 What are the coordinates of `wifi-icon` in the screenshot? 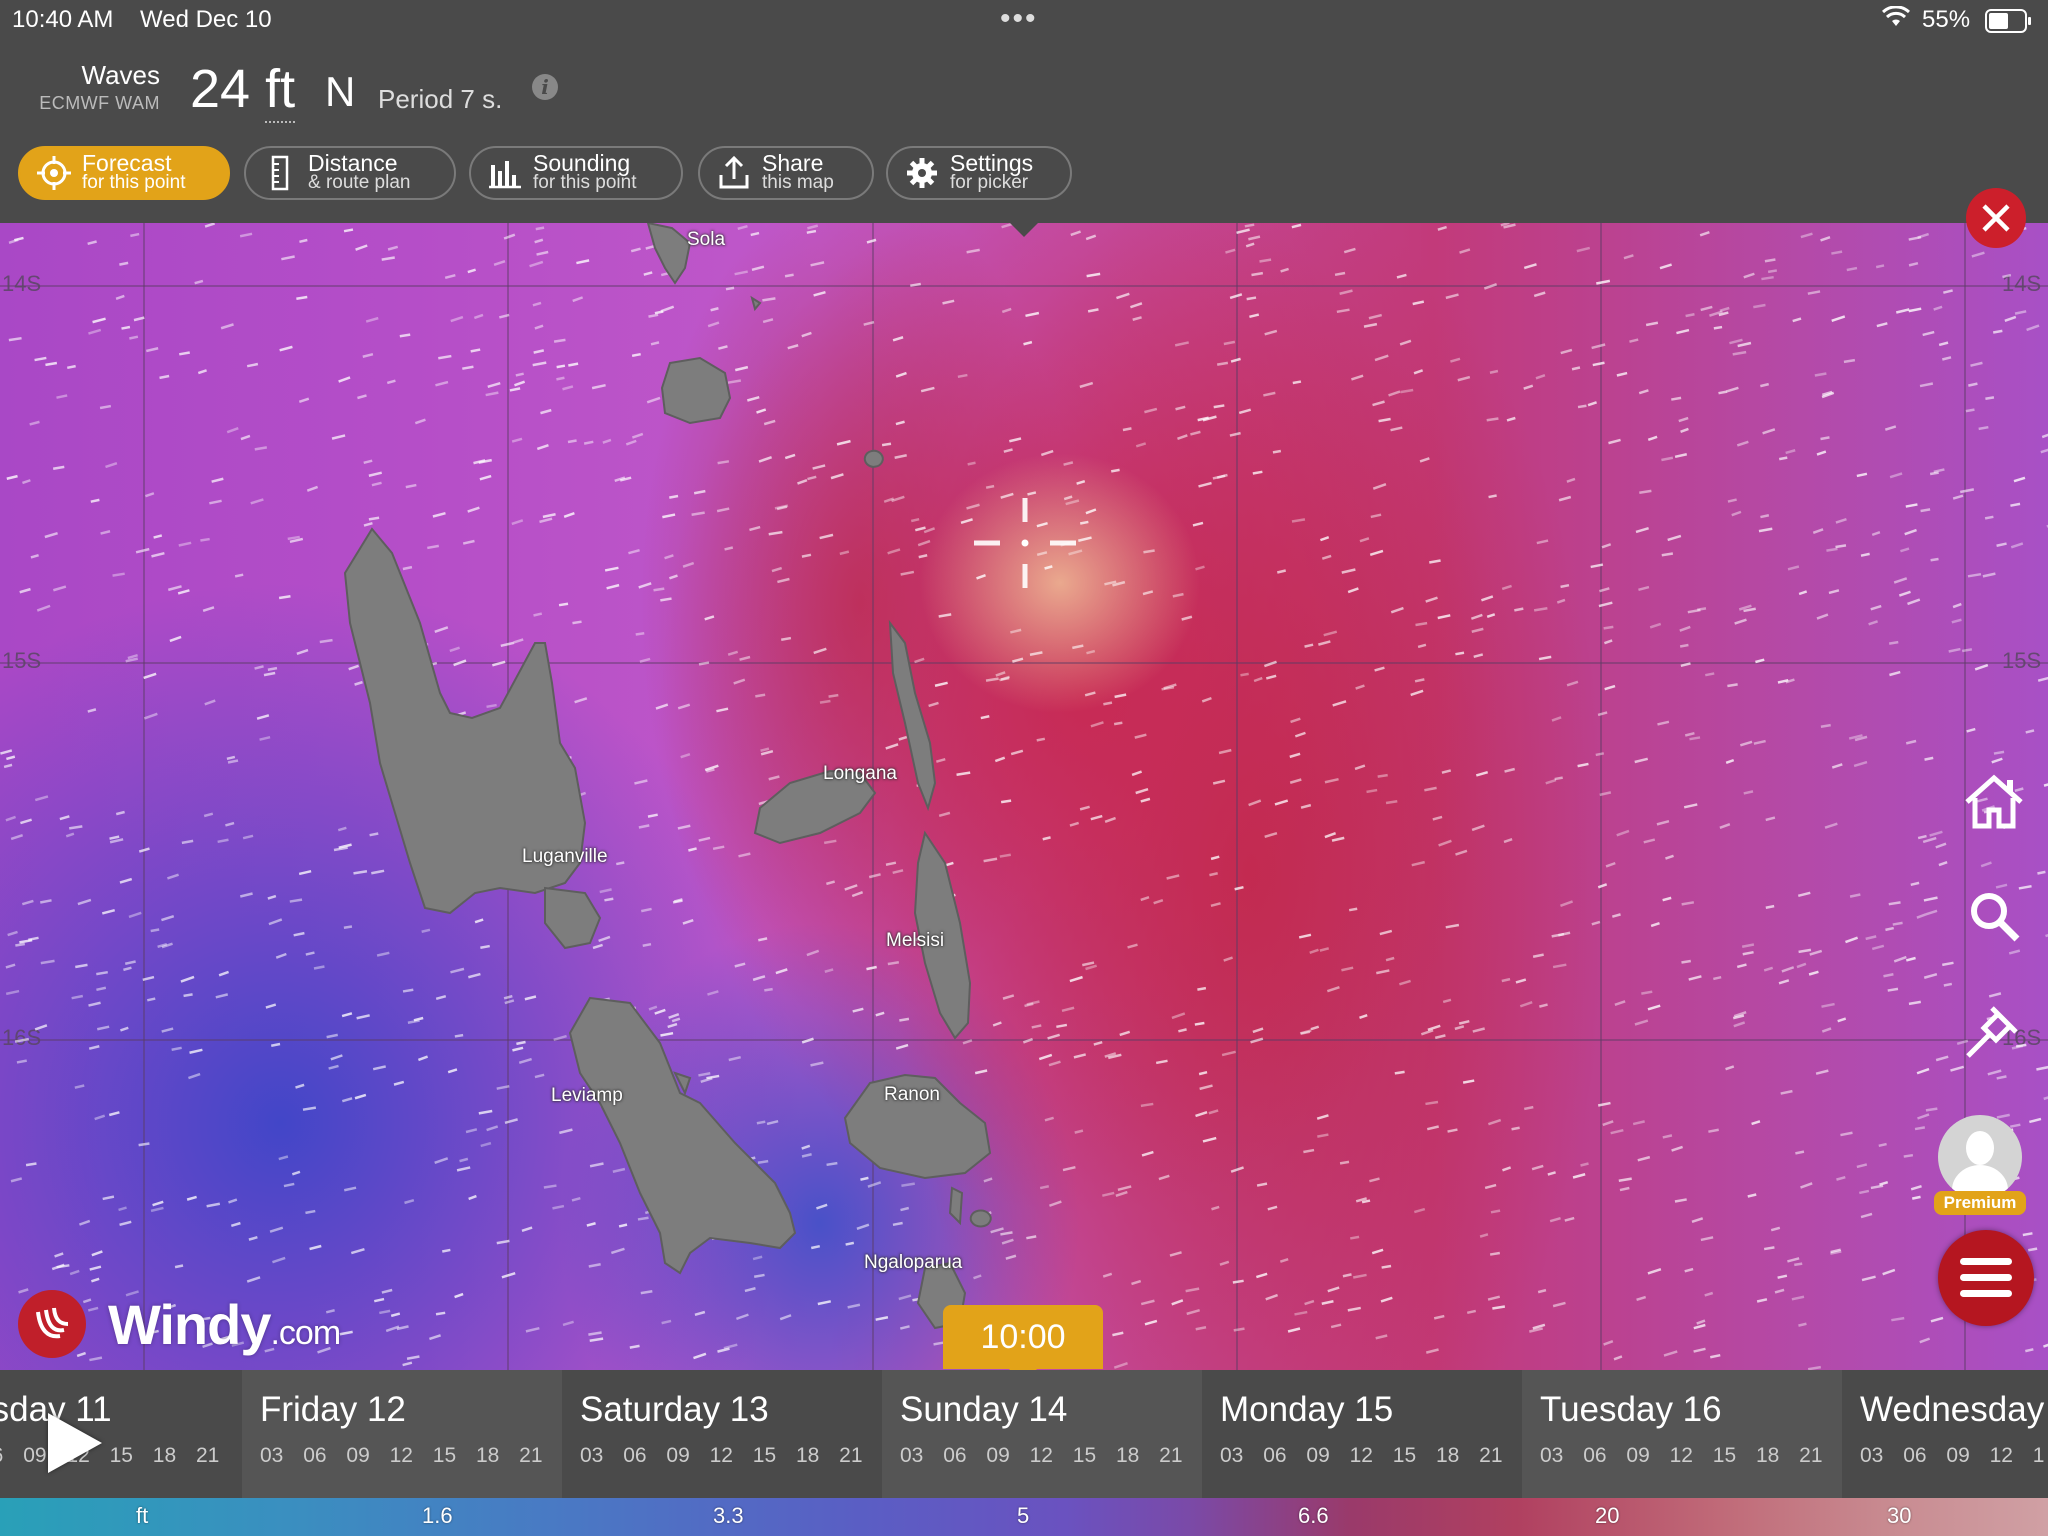 It's located at (1896, 20).